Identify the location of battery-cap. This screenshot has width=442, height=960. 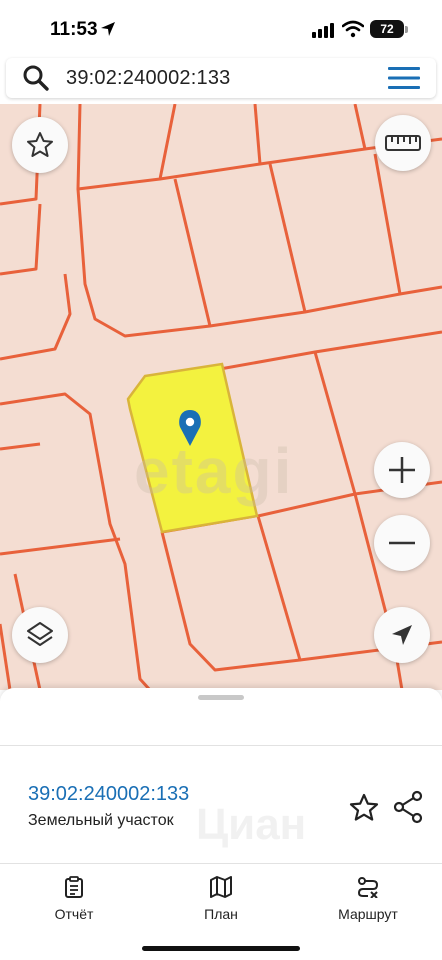
(406, 29).